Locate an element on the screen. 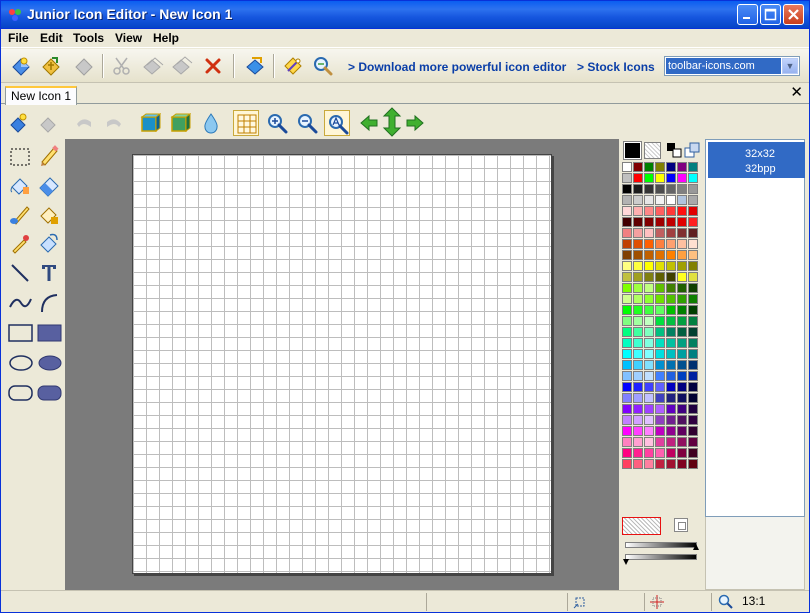 Image resolution: width=810 pixels, height=613 pixels. arc-tool is located at coordinates (49, 303).